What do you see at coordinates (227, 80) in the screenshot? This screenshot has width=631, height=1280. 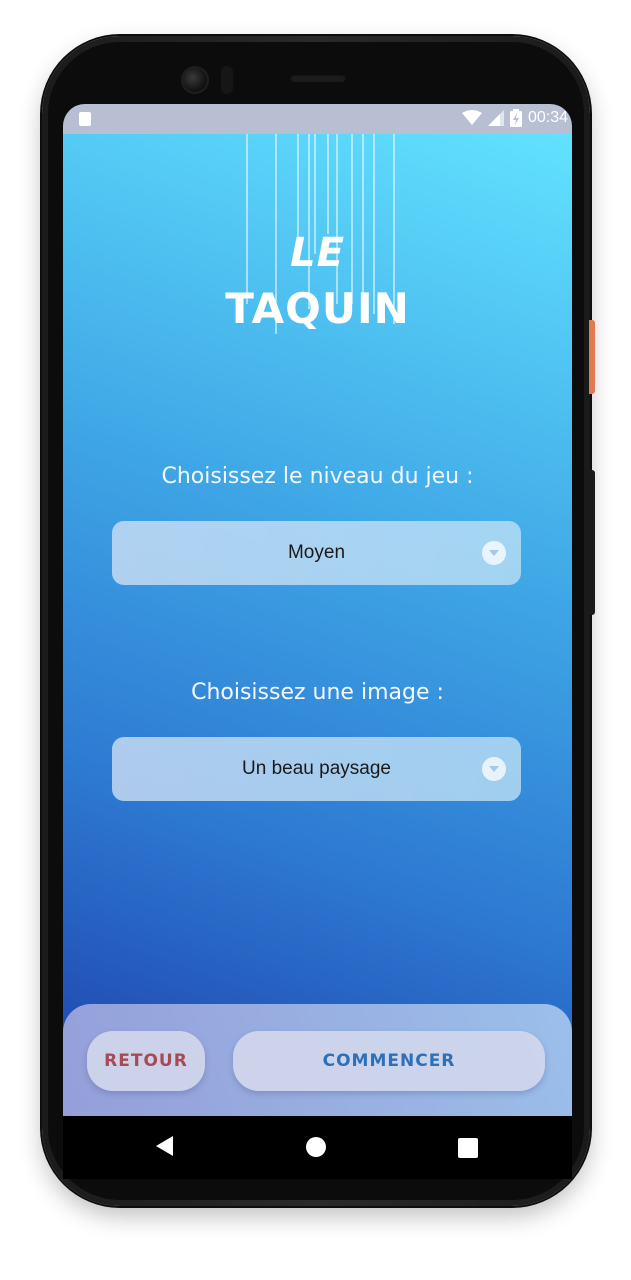 I see `proximity-sensor` at bounding box center [227, 80].